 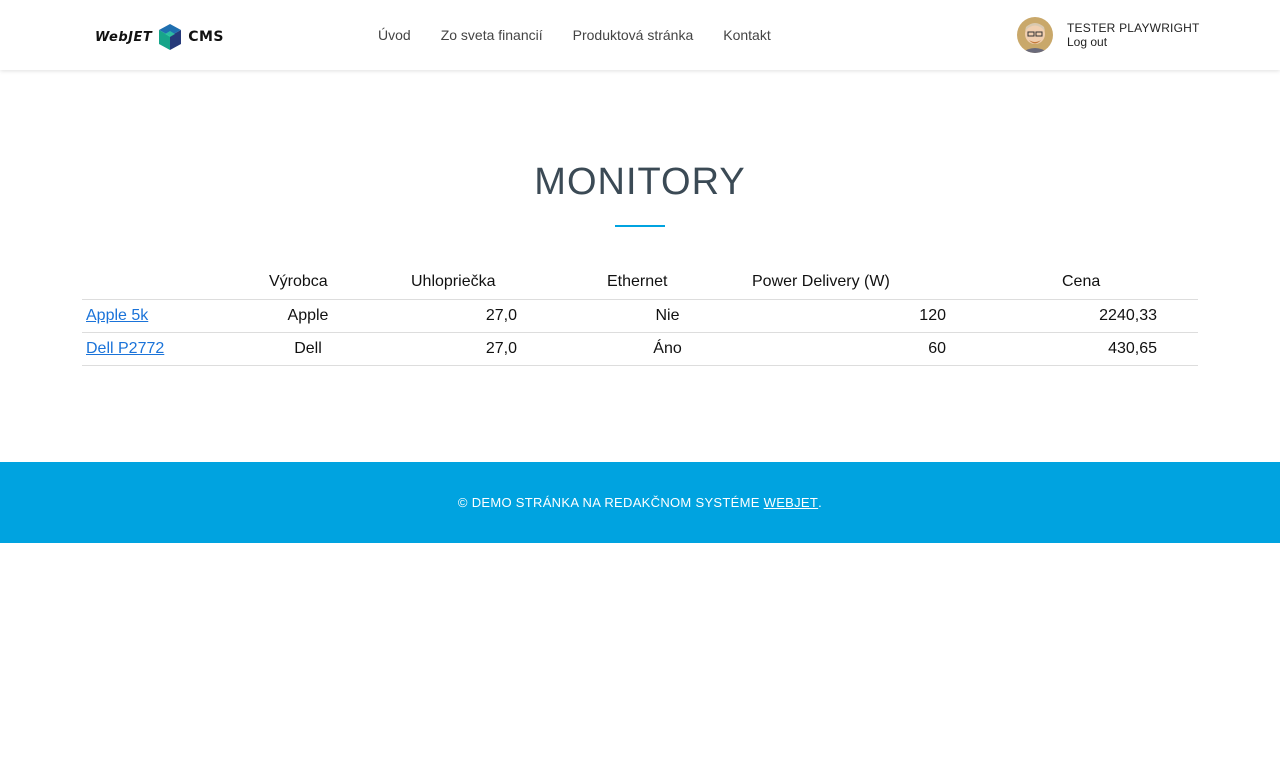 I want to click on column-header-name, so click(x=173, y=283).